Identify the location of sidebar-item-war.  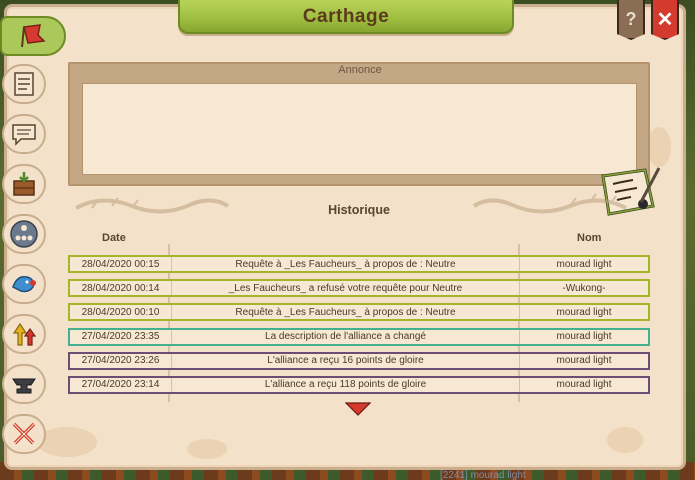
(24, 434).